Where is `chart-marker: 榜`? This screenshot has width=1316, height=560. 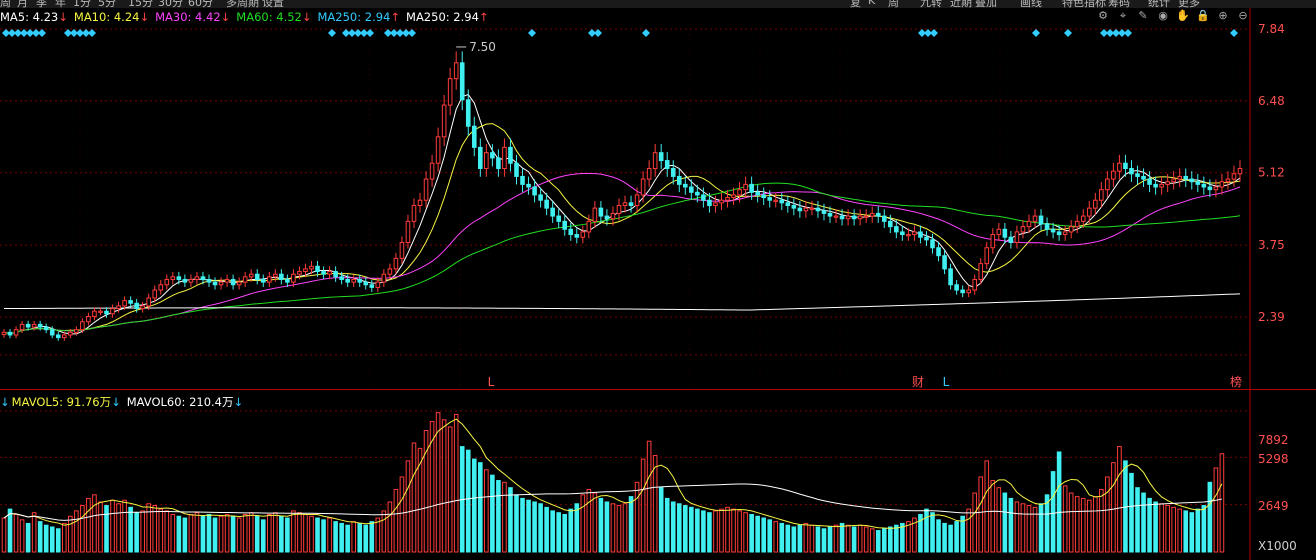
chart-marker: 榜 is located at coordinates (1236, 381).